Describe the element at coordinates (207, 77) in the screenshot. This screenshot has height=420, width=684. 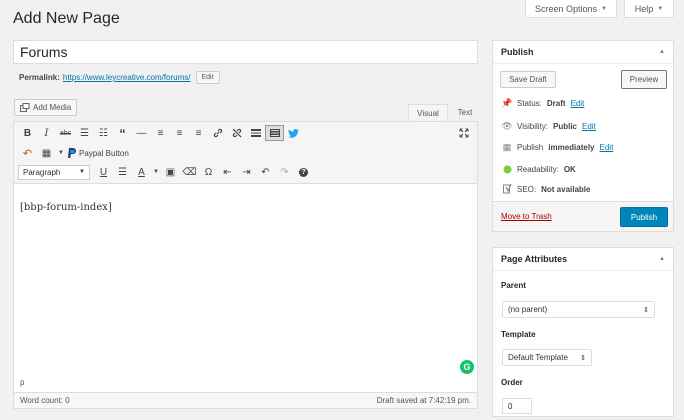
I see `permalink-edit-button: Edit` at that location.